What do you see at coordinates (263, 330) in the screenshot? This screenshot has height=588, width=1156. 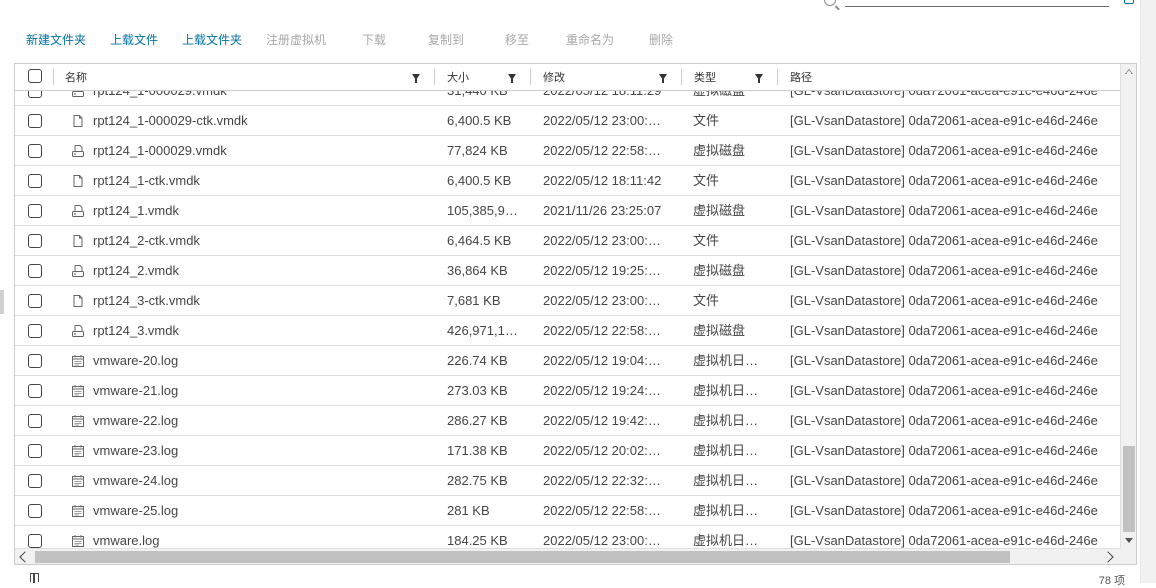 I see `file-name: rpt124_3.vmdk` at bounding box center [263, 330].